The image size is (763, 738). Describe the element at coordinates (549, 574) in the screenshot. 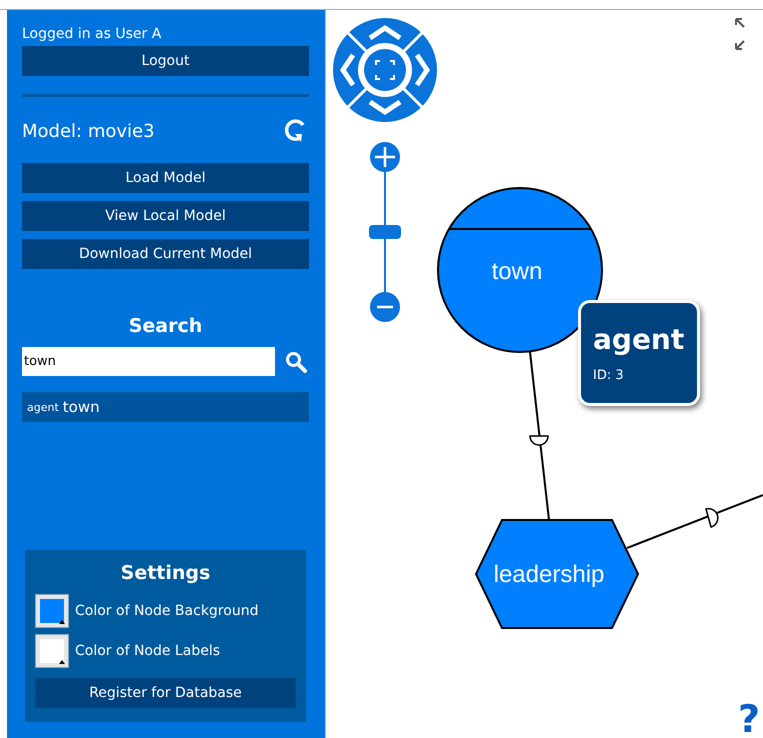

I see `node-label: leadership` at that location.